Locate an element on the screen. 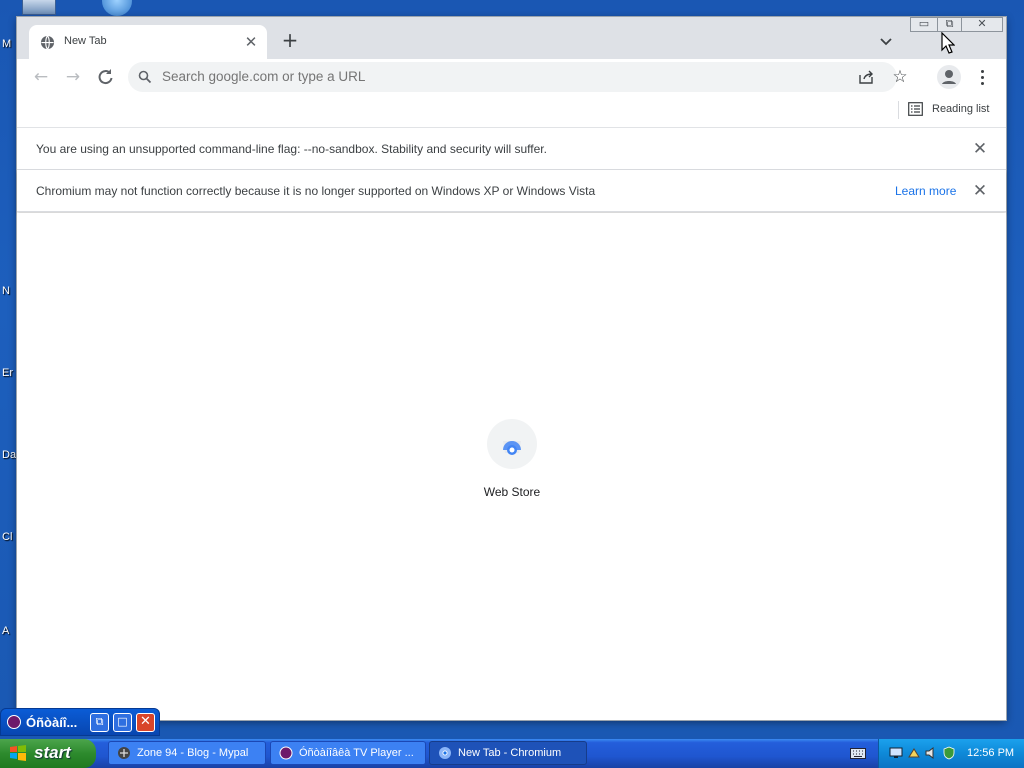 Image resolution: width=1024 pixels, height=768 pixels. tab-close-icon: ✕ is located at coordinates (251, 42).